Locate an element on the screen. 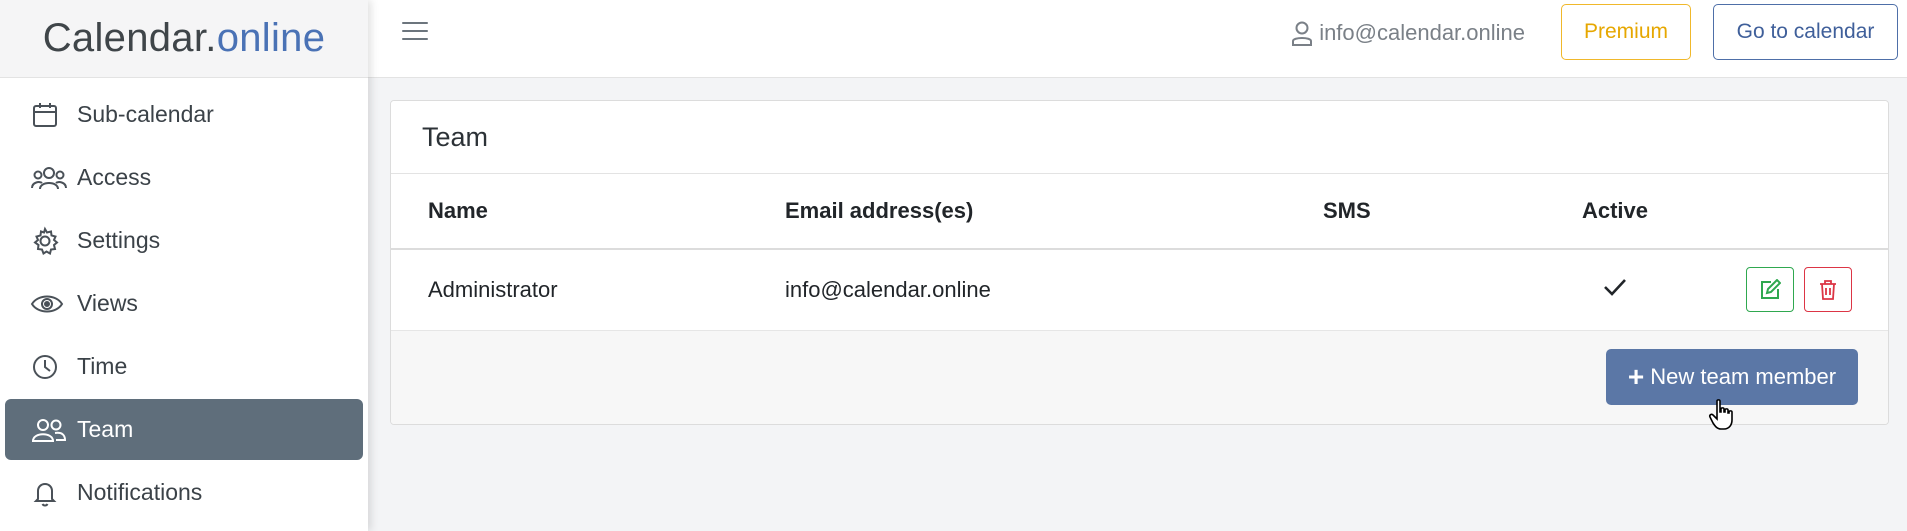 This screenshot has width=1907, height=531. sidebar-item-access: Access is located at coordinates (184, 177).